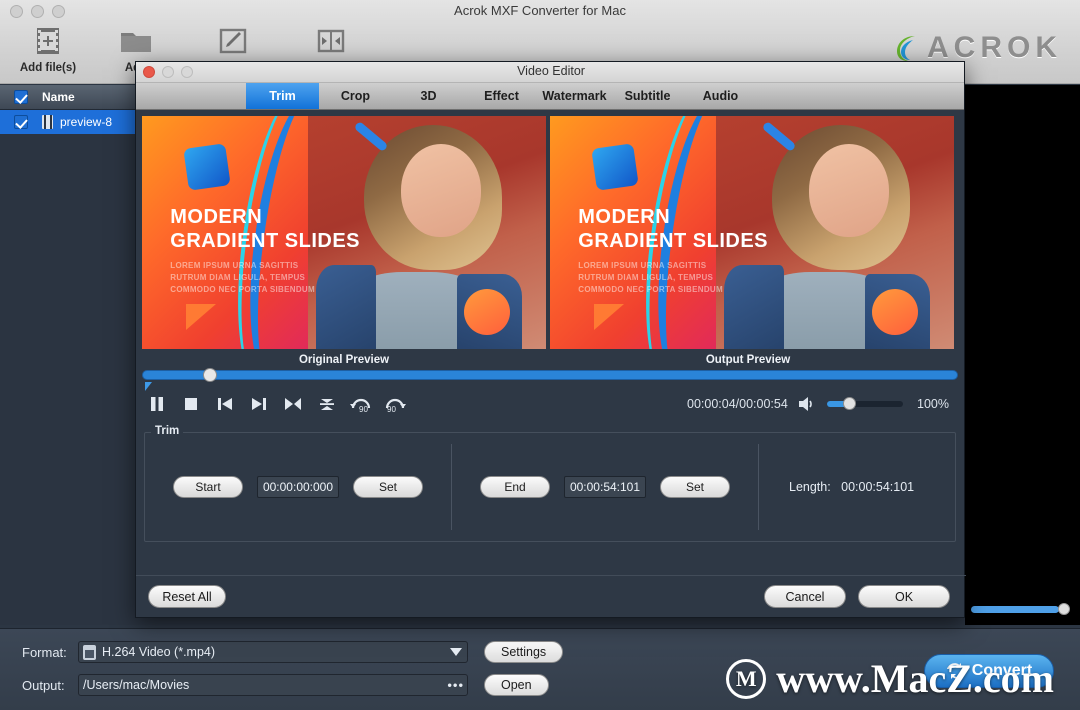 Image resolution: width=1080 pixels, height=710 pixels. I want to click on ok-button: OK, so click(904, 596).